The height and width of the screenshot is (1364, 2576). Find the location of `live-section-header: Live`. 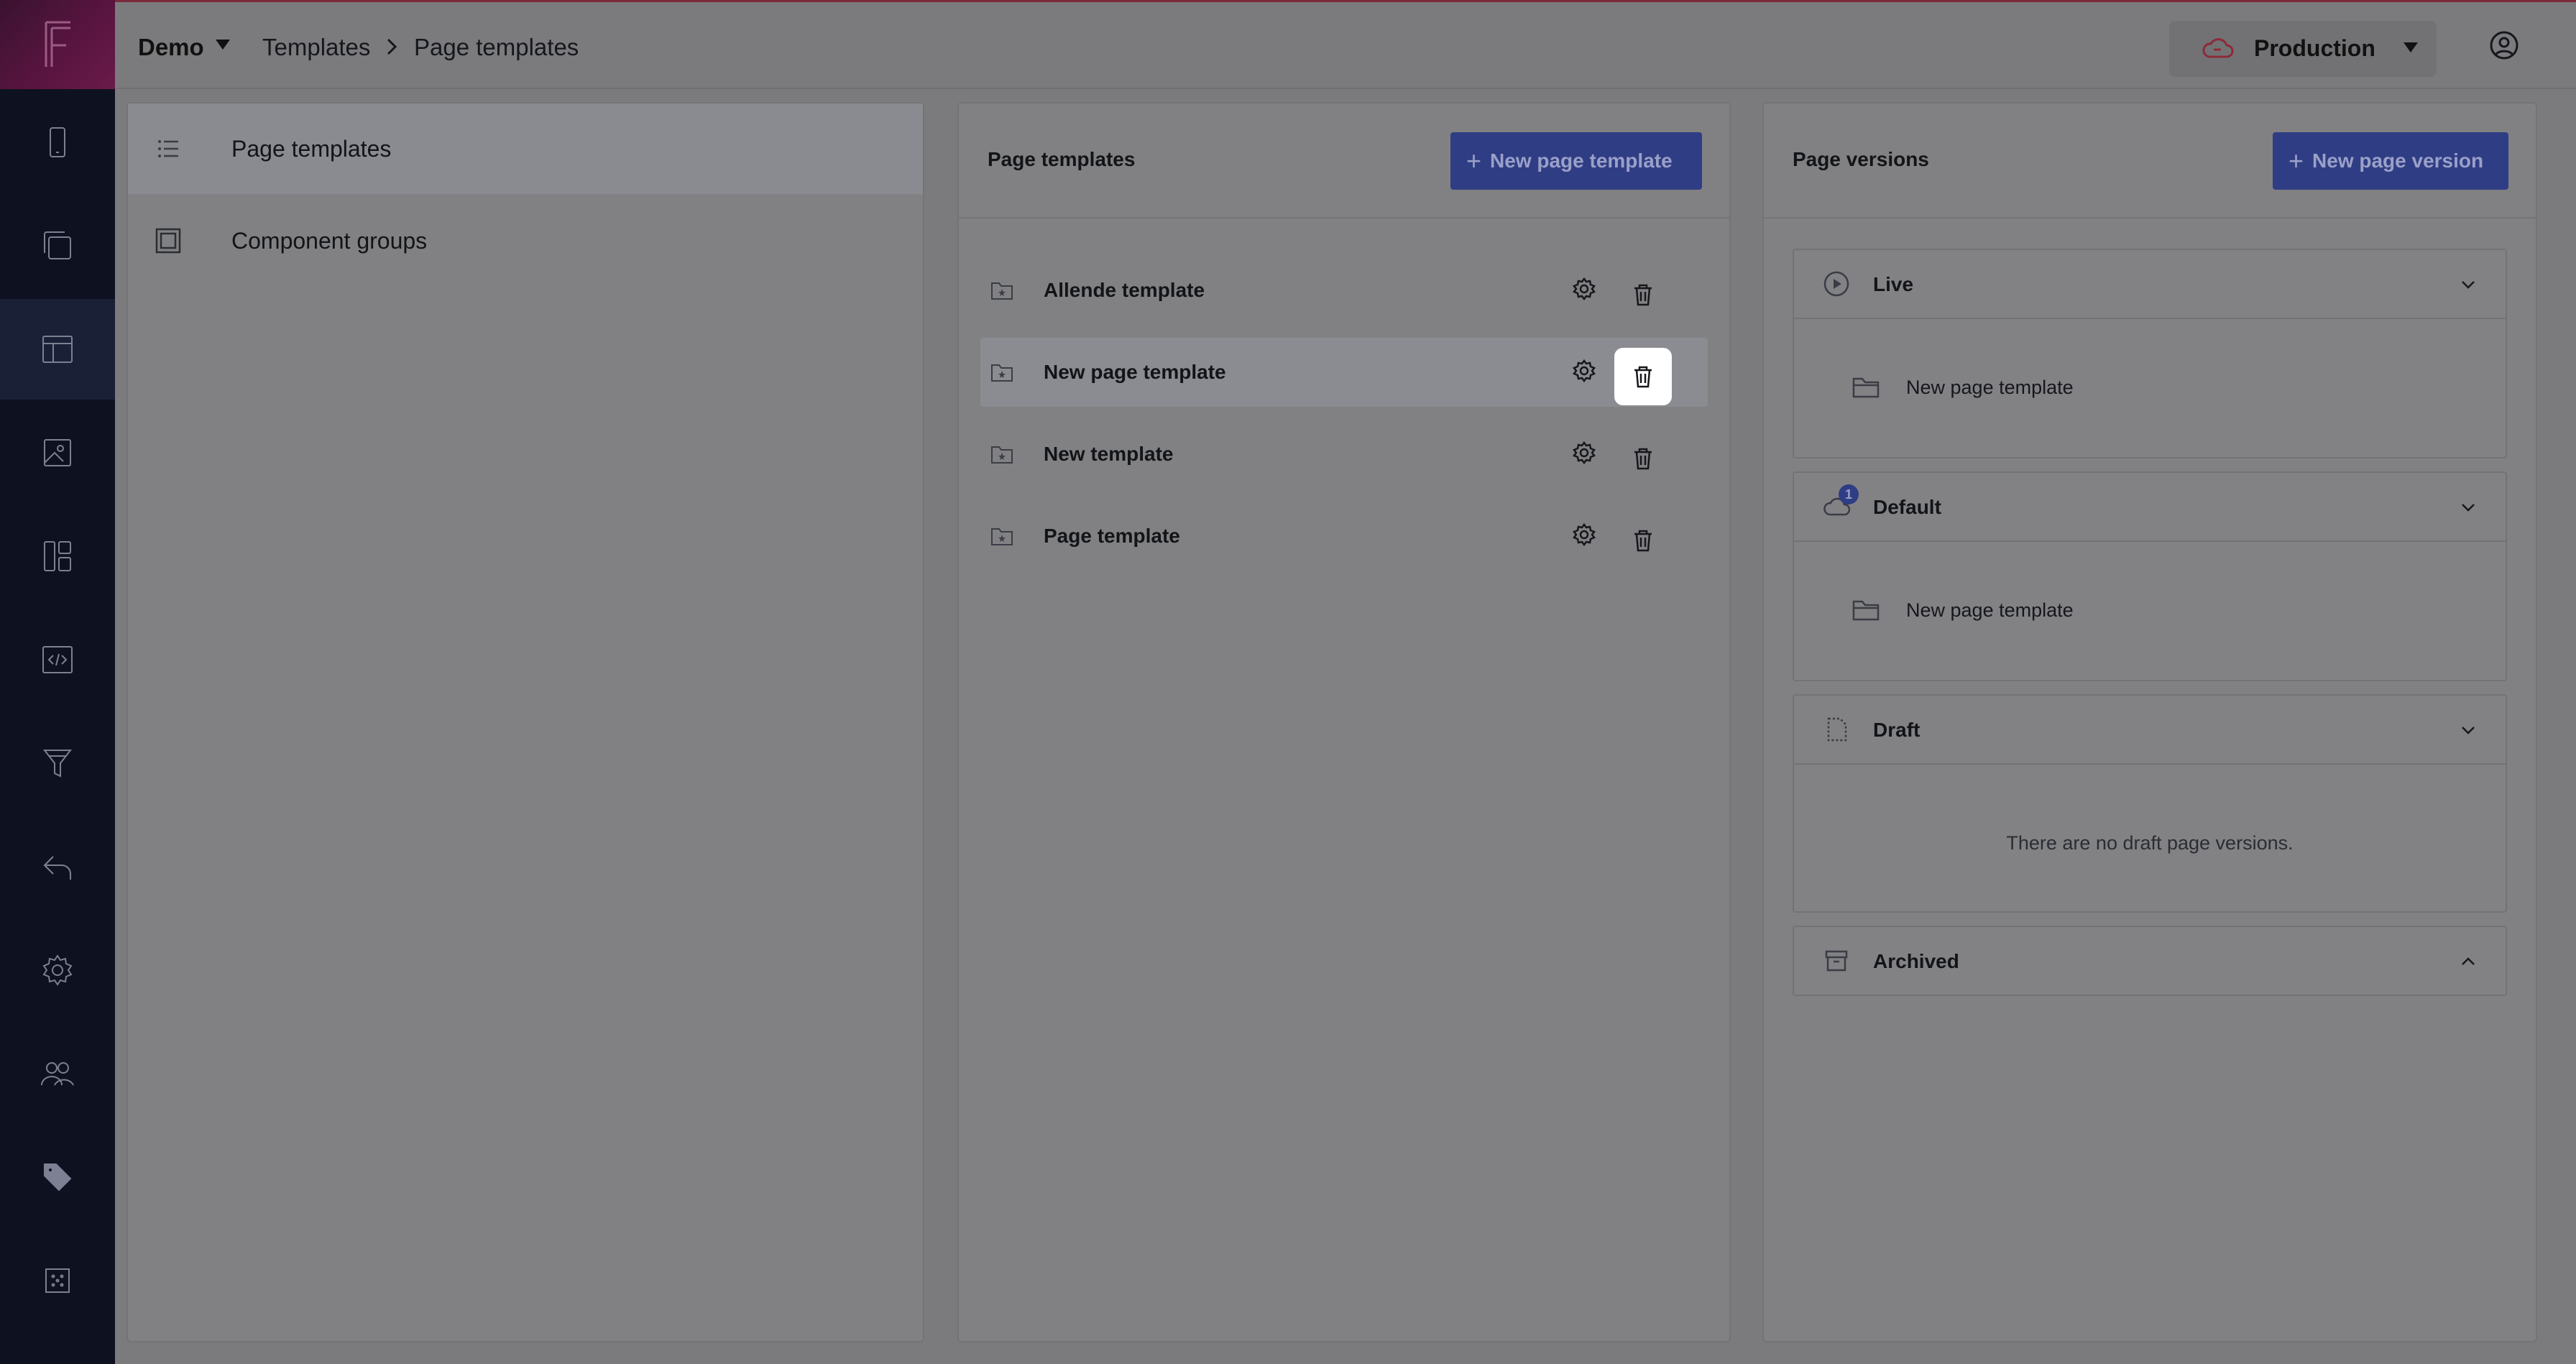

live-section-header: Live is located at coordinates (2150, 285).